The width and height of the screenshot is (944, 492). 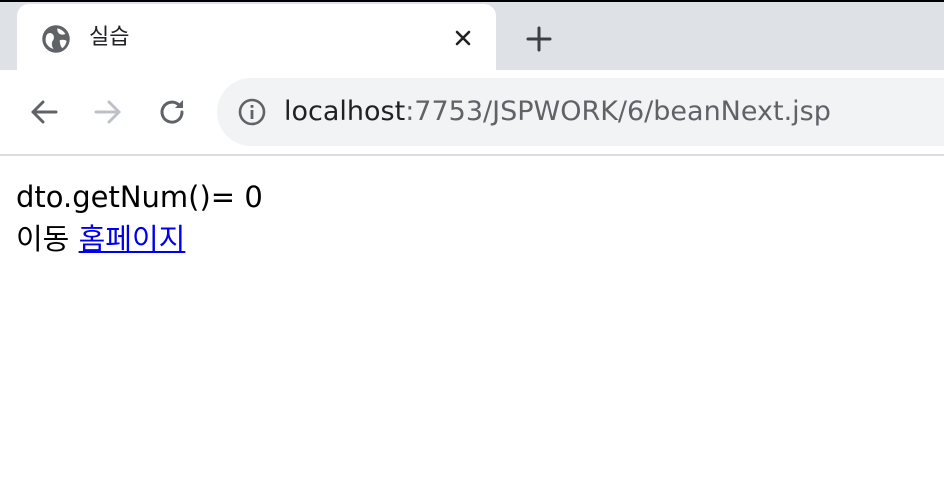 I want to click on address-bar: localhost:7753/JSPWORK/6/beanNext.jsp, so click(x=580, y=112).